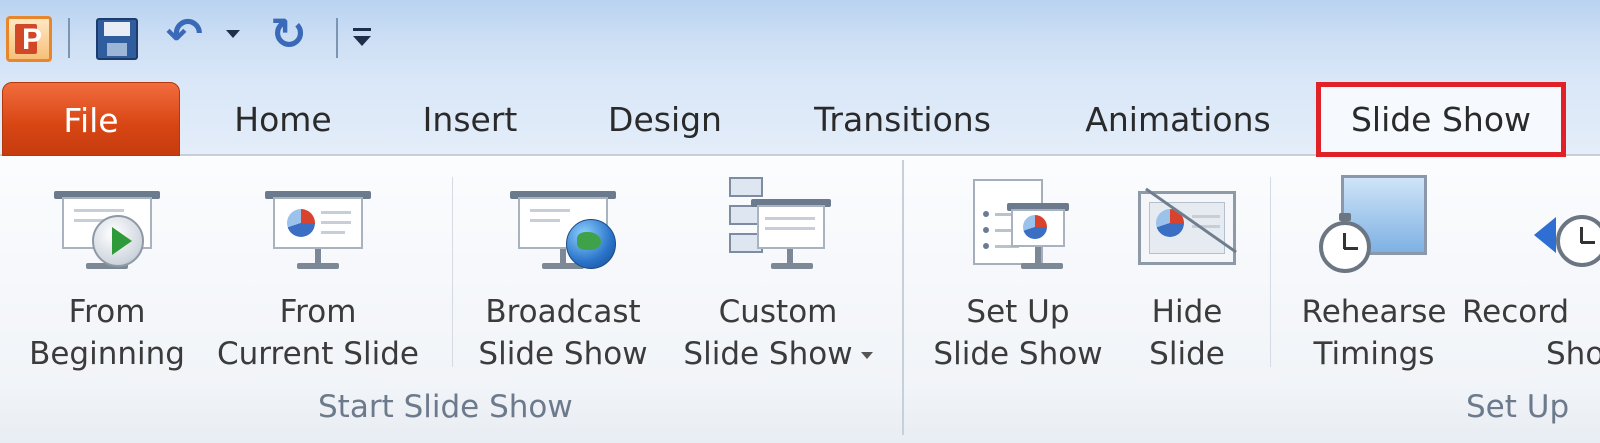  I want to click on tab-transitions: Transitions, so click(902, 119).